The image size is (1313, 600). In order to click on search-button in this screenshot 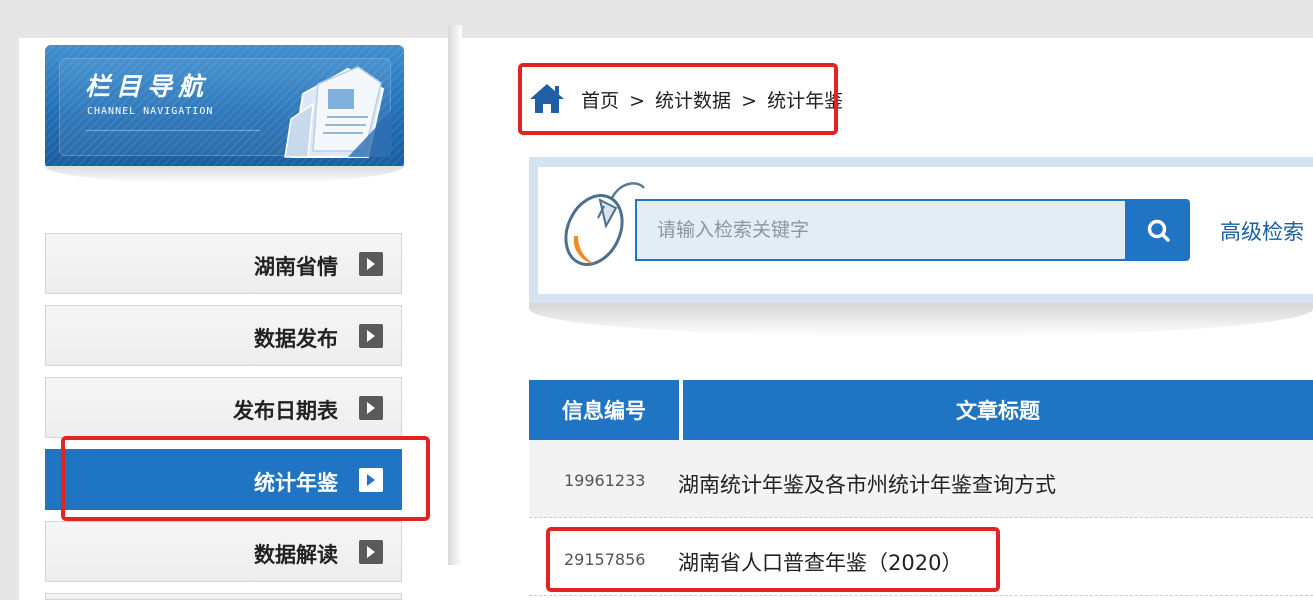, I will do `click(1157, 230)`.